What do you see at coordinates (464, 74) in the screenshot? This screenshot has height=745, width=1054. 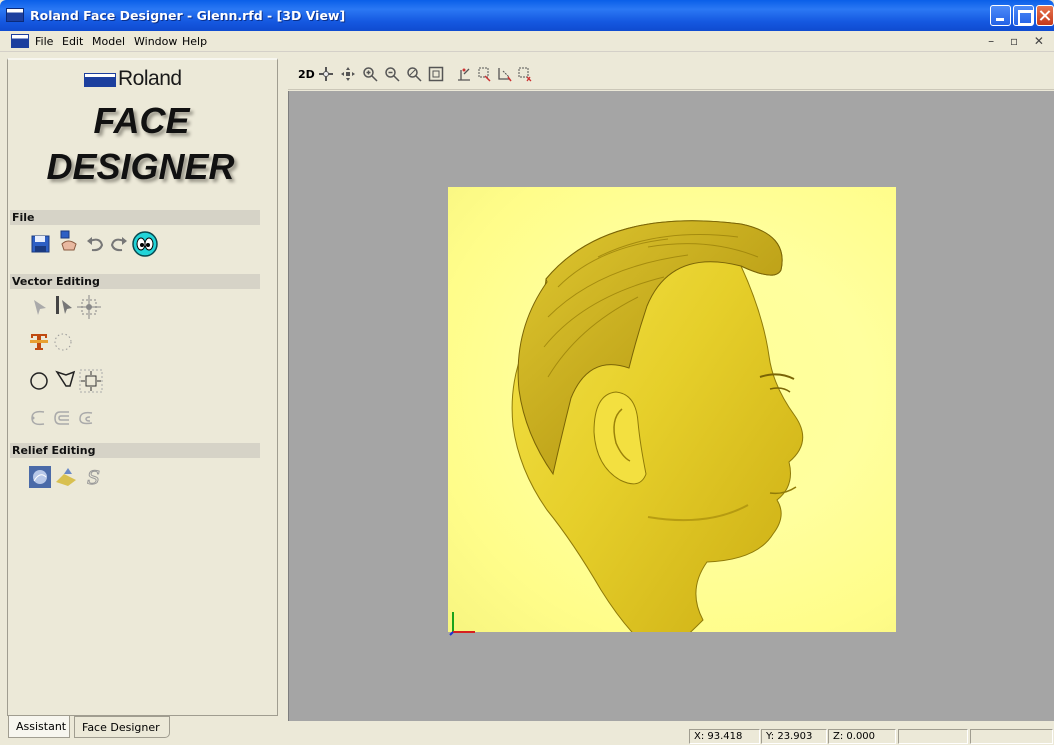 I see `view-iso-icon` at bounding box center [464, 74].